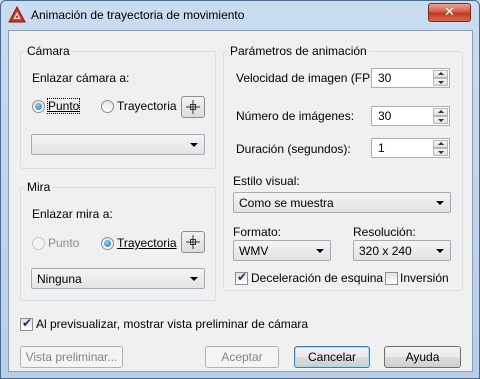 The image size is (480, 379). What do you see at coordinates (38, 243) in the screenshot?
I see `target-point-radio` at bounding box center [38, 243].